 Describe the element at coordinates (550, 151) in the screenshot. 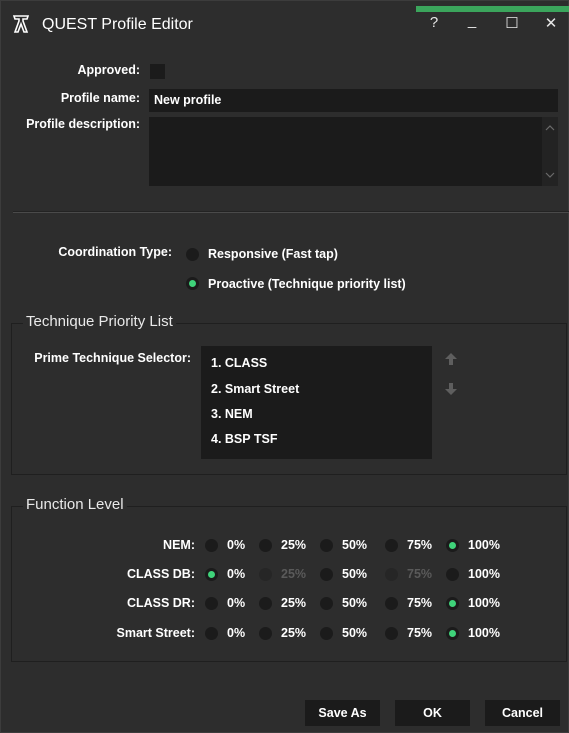

I see `description-scrollbar` at that location.